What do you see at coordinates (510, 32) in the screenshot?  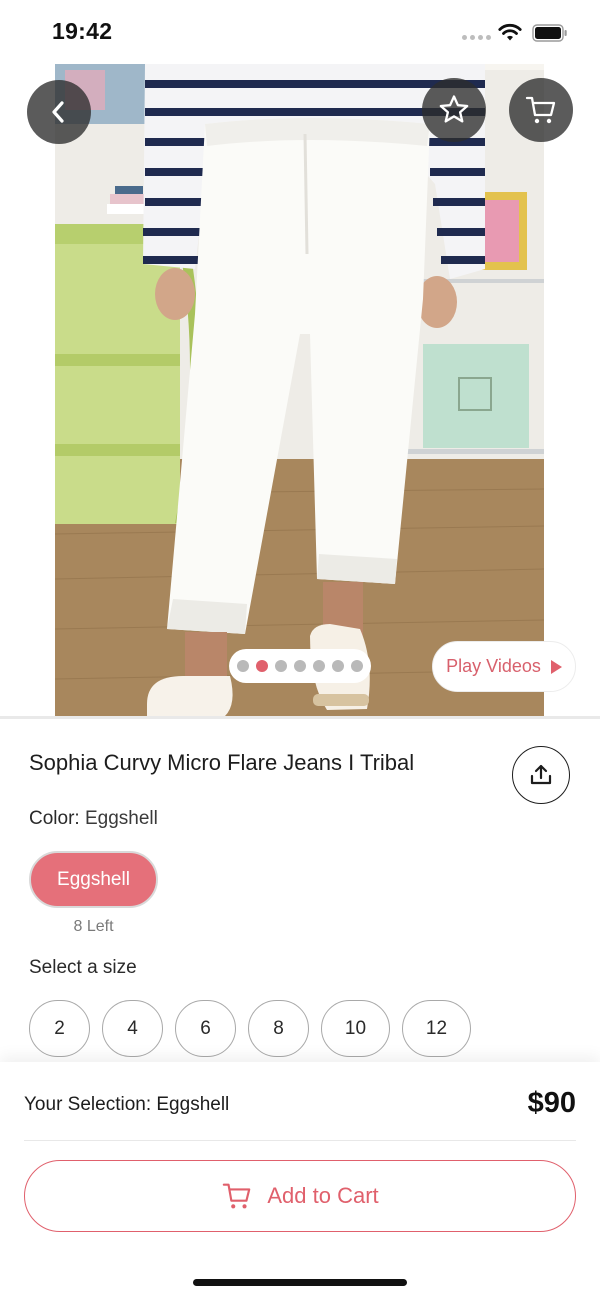 I see `wifi-icon` at bounding box center [510, 32].